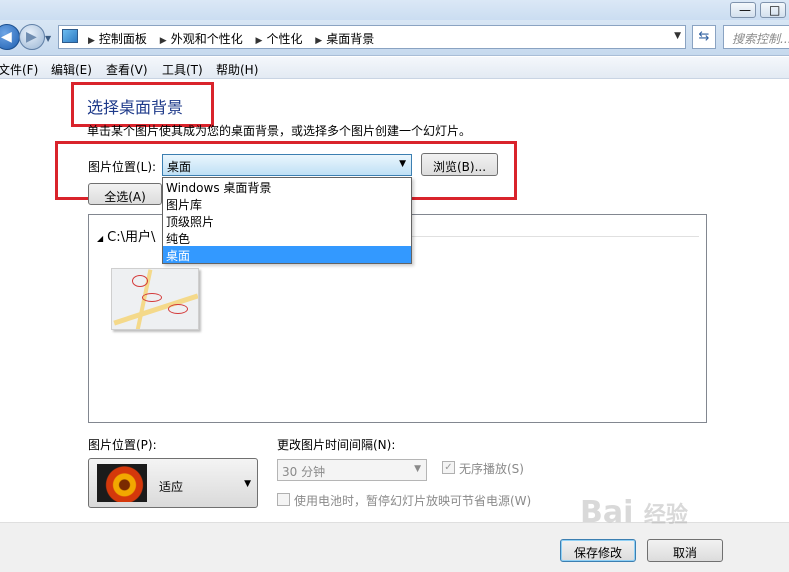 The height and width of the screenshot is (572, 789). I want to click on forward-button: ▶, so click(32, 37).